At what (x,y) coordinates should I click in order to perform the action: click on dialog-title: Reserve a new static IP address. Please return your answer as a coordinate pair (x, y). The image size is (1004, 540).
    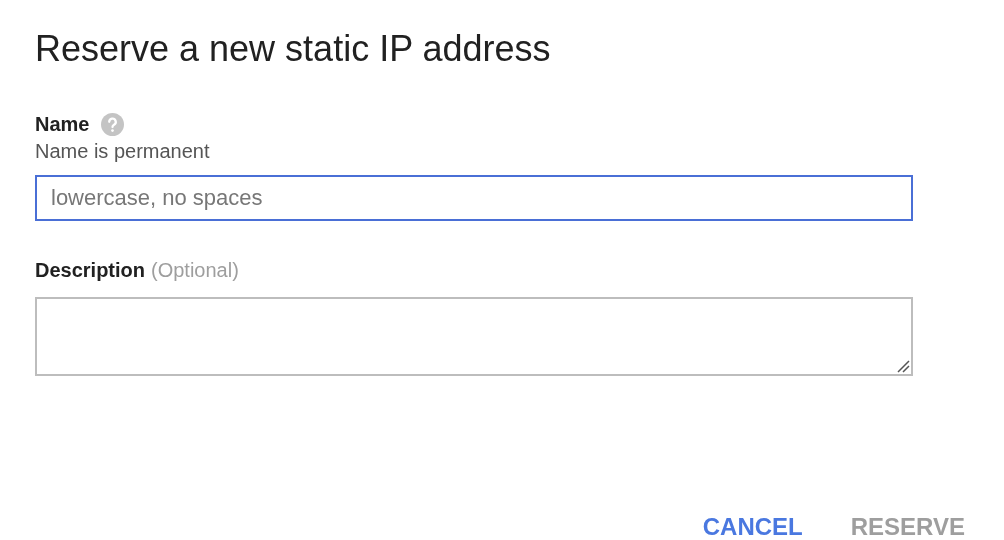
    Looking at the image, I should click on (293, 49).